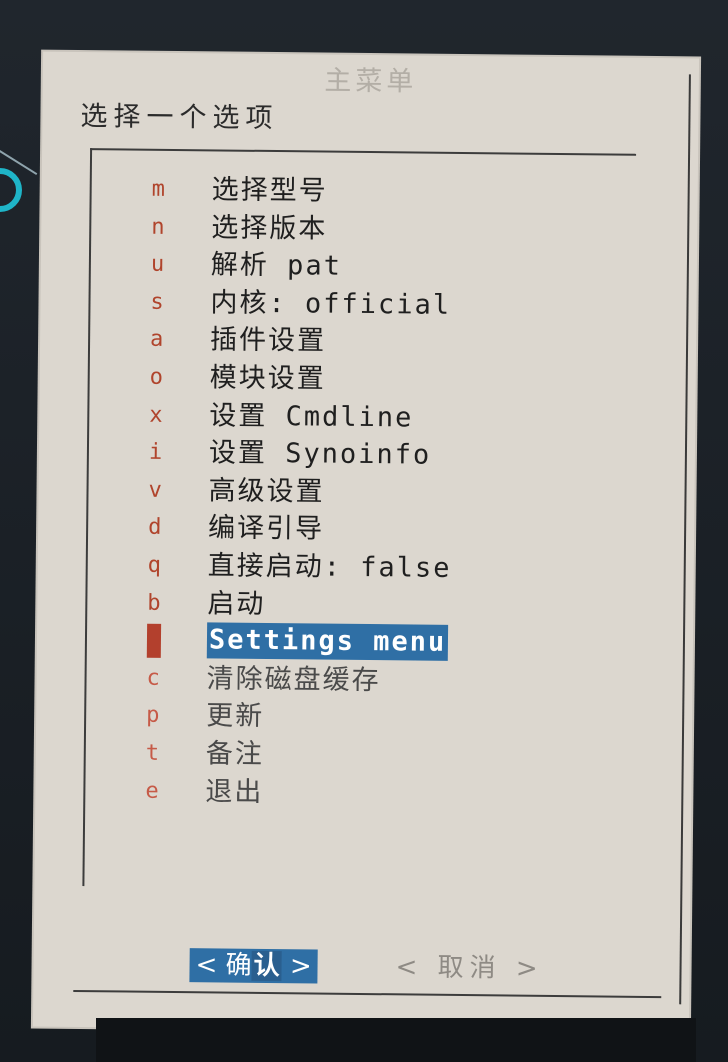  I want to click on menu-item-label: 直接启动: false, so click(329, 567).